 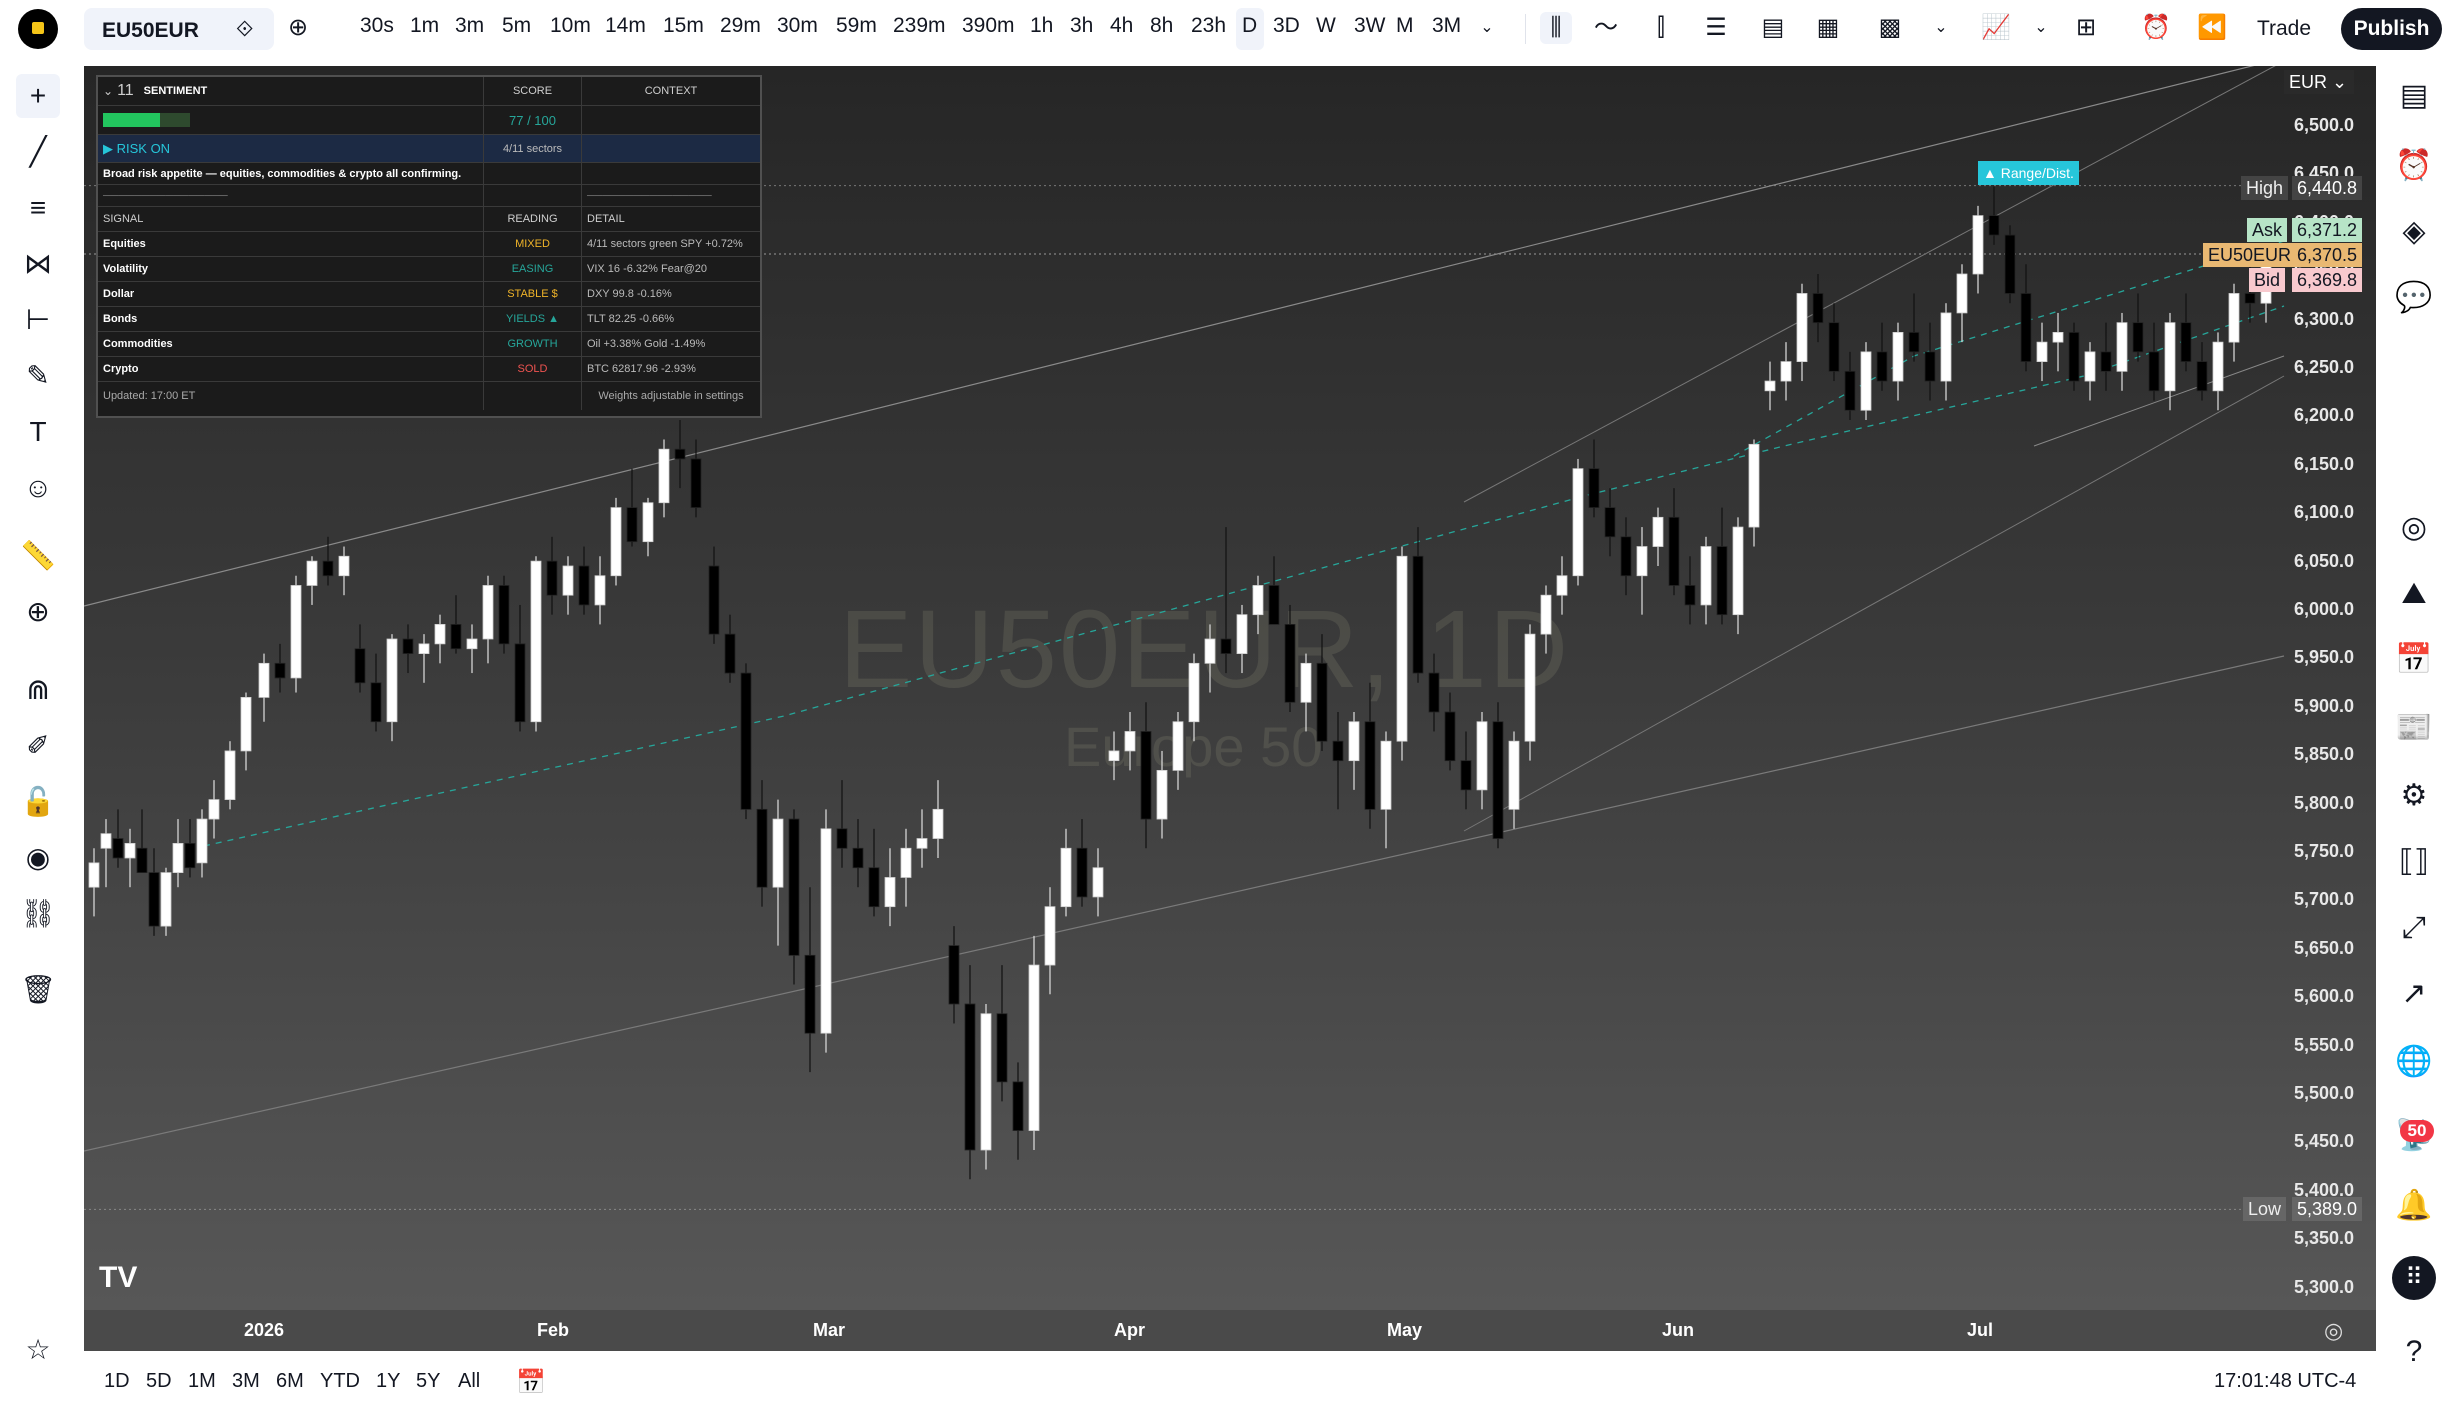 I want to click on interval-3m: 3m, so click(x=469, y=26).